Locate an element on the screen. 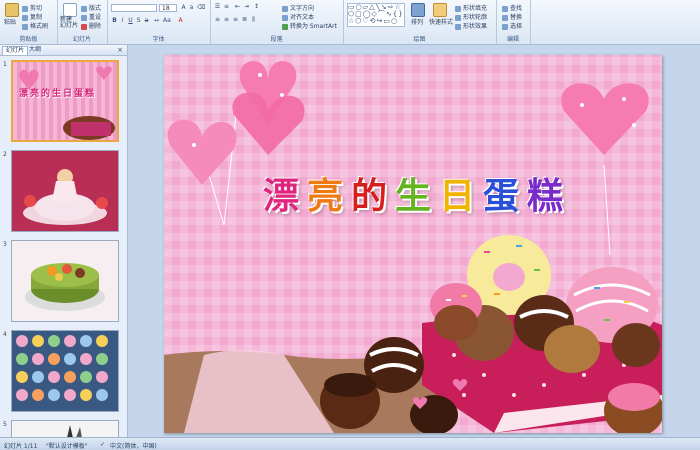 This screenshot has height=450, width=700. align-text-button: 对齐文本 is located at coordinates (298, 16).